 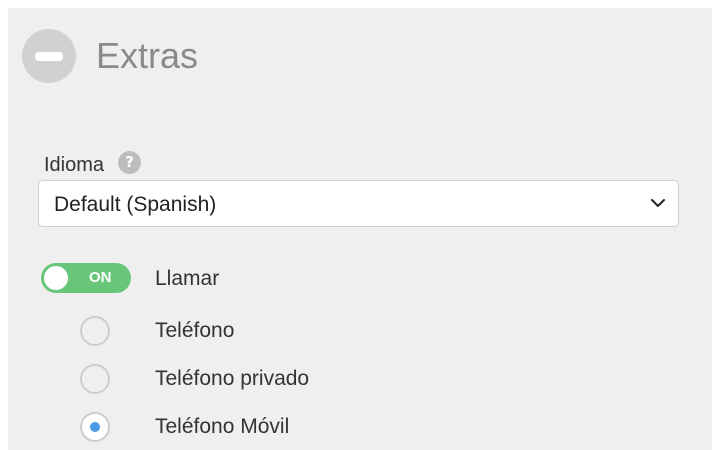 I want to click on radio-option-telefono-movil: Teléfono Móvil, so click(x=280, y=429).